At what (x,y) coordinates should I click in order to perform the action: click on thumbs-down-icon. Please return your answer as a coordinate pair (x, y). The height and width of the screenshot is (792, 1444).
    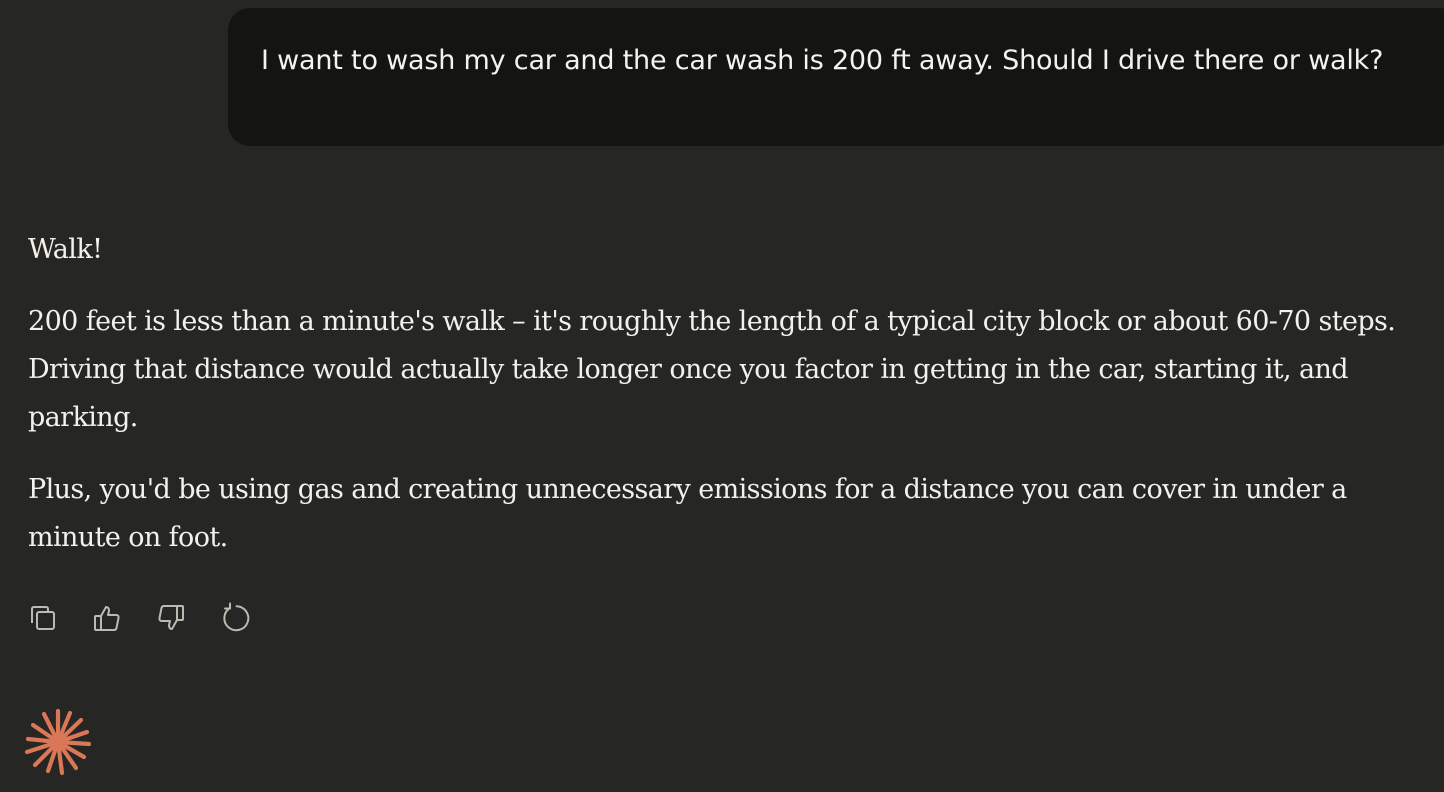
    Looking at the image, I should click on (171, 617).